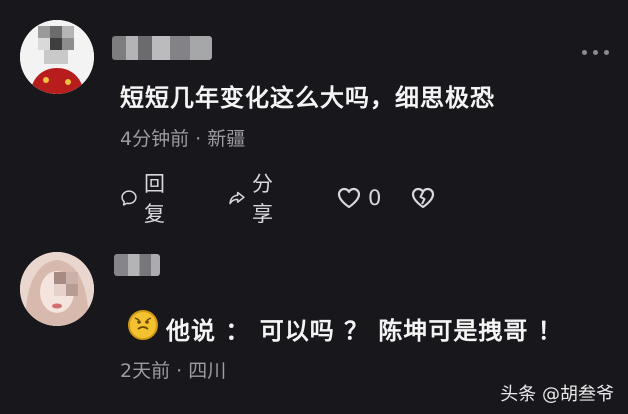 The image size is (628, 414). I want to click on heart-icon, so click(349, 198).